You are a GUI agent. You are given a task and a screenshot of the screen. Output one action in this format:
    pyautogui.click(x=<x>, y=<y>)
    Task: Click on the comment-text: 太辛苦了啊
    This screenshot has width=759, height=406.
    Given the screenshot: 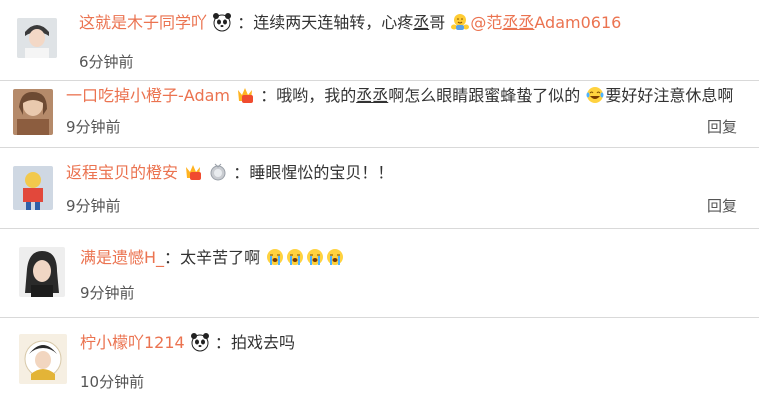 What is the action you would take?
    pyautogui.click(x=220, y=257)
    